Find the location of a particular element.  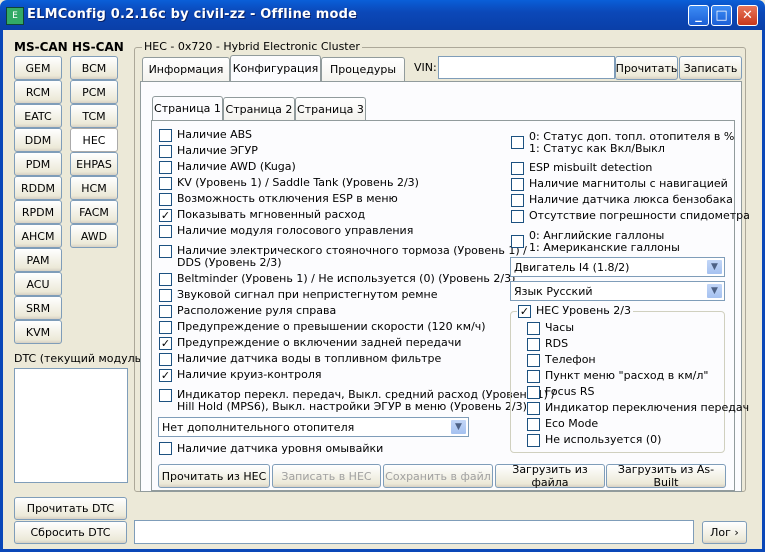

reset-dtc-button: Сбросить DTC is located at coordinates (70, 532).